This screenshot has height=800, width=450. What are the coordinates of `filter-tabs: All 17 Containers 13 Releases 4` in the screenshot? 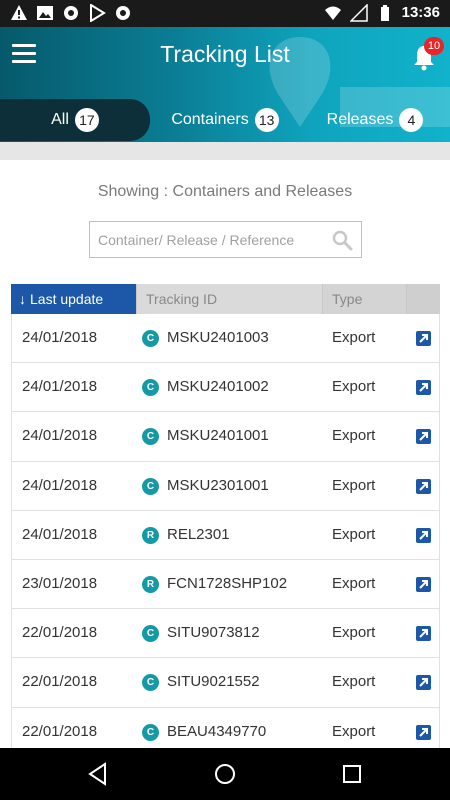 It's located at (225, 120).